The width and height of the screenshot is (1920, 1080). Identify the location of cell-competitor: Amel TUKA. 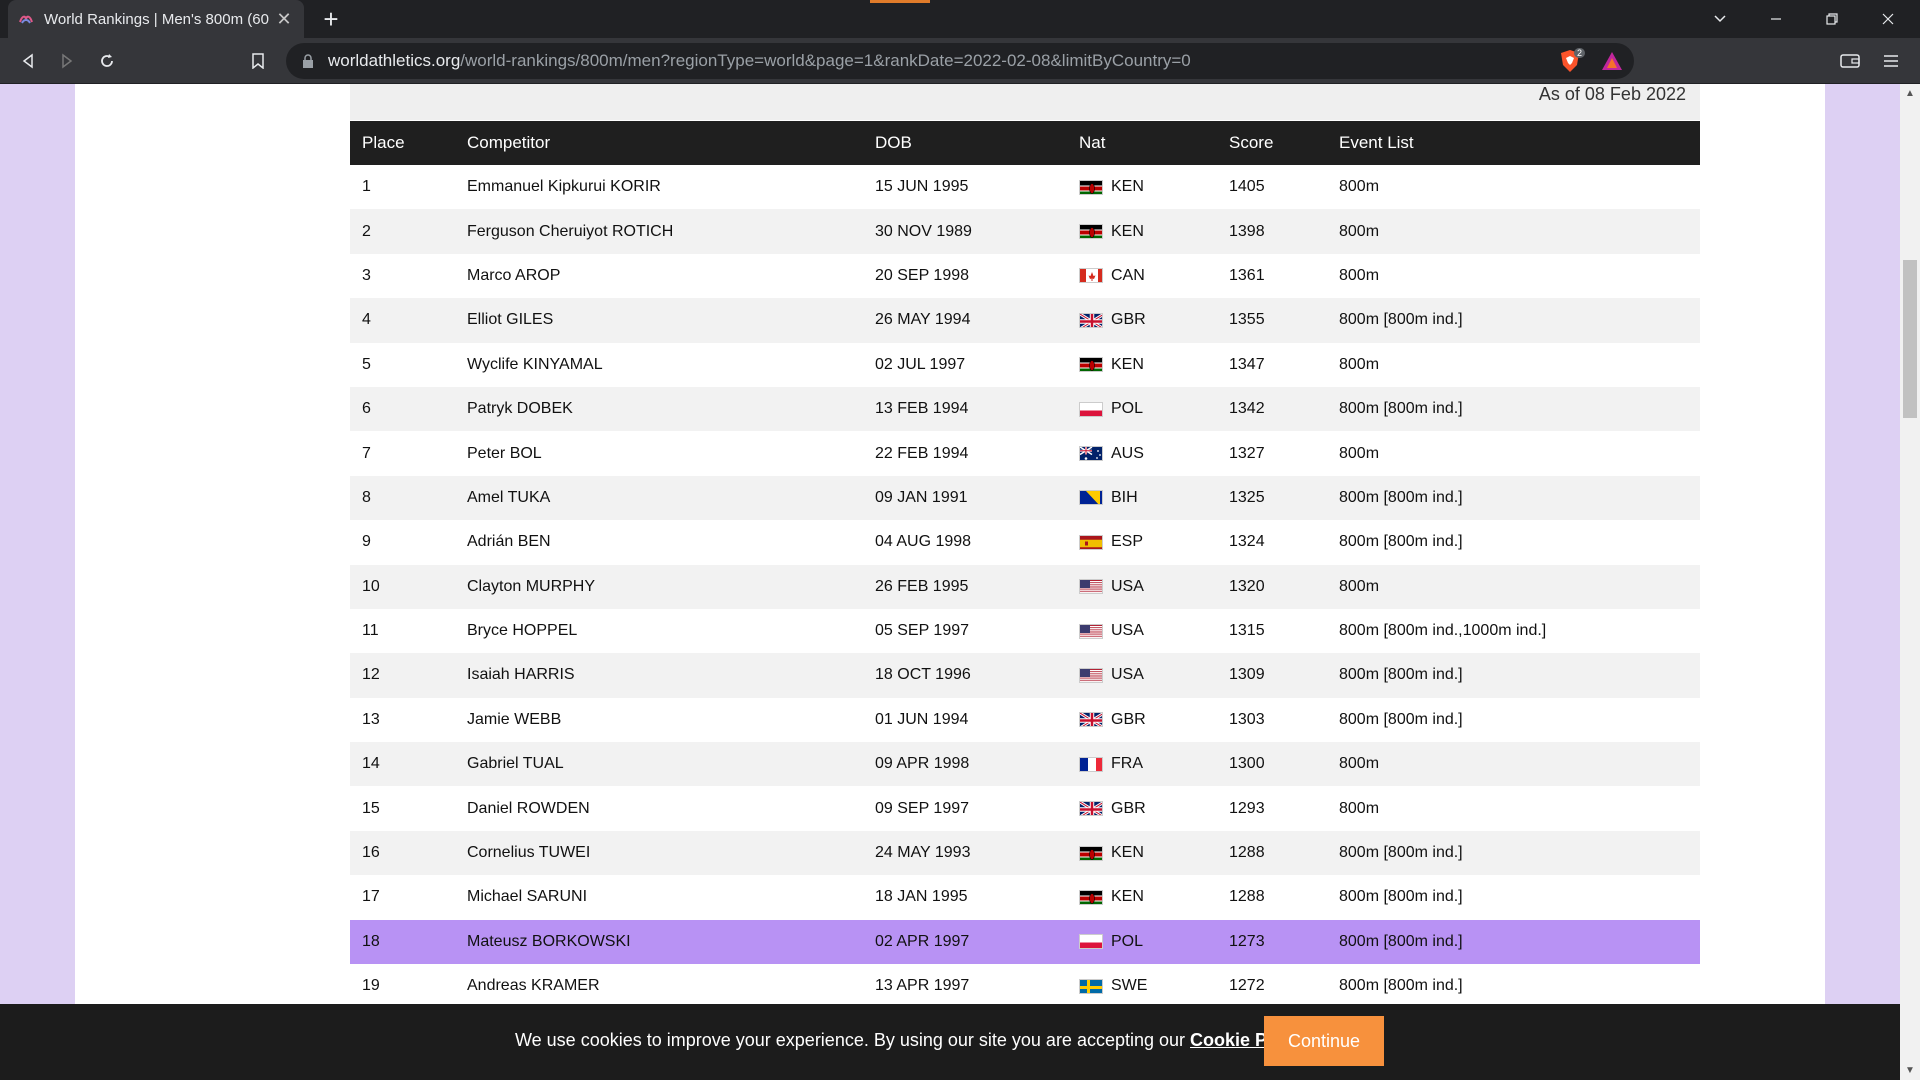
(659, 498).